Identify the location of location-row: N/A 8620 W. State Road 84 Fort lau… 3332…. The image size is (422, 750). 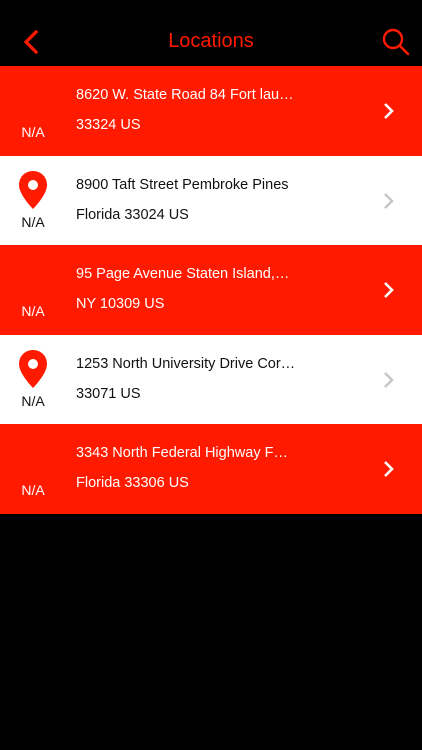
(211, 111).